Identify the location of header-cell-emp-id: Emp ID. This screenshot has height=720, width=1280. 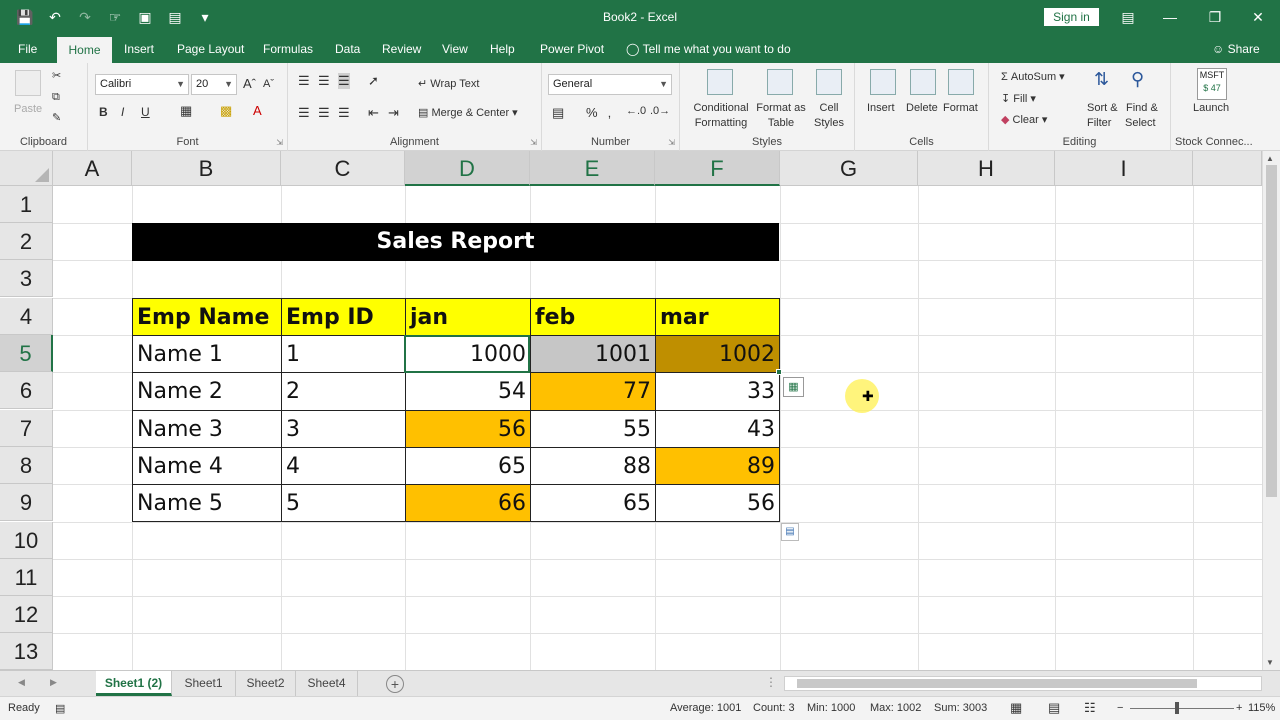
(343, 317).